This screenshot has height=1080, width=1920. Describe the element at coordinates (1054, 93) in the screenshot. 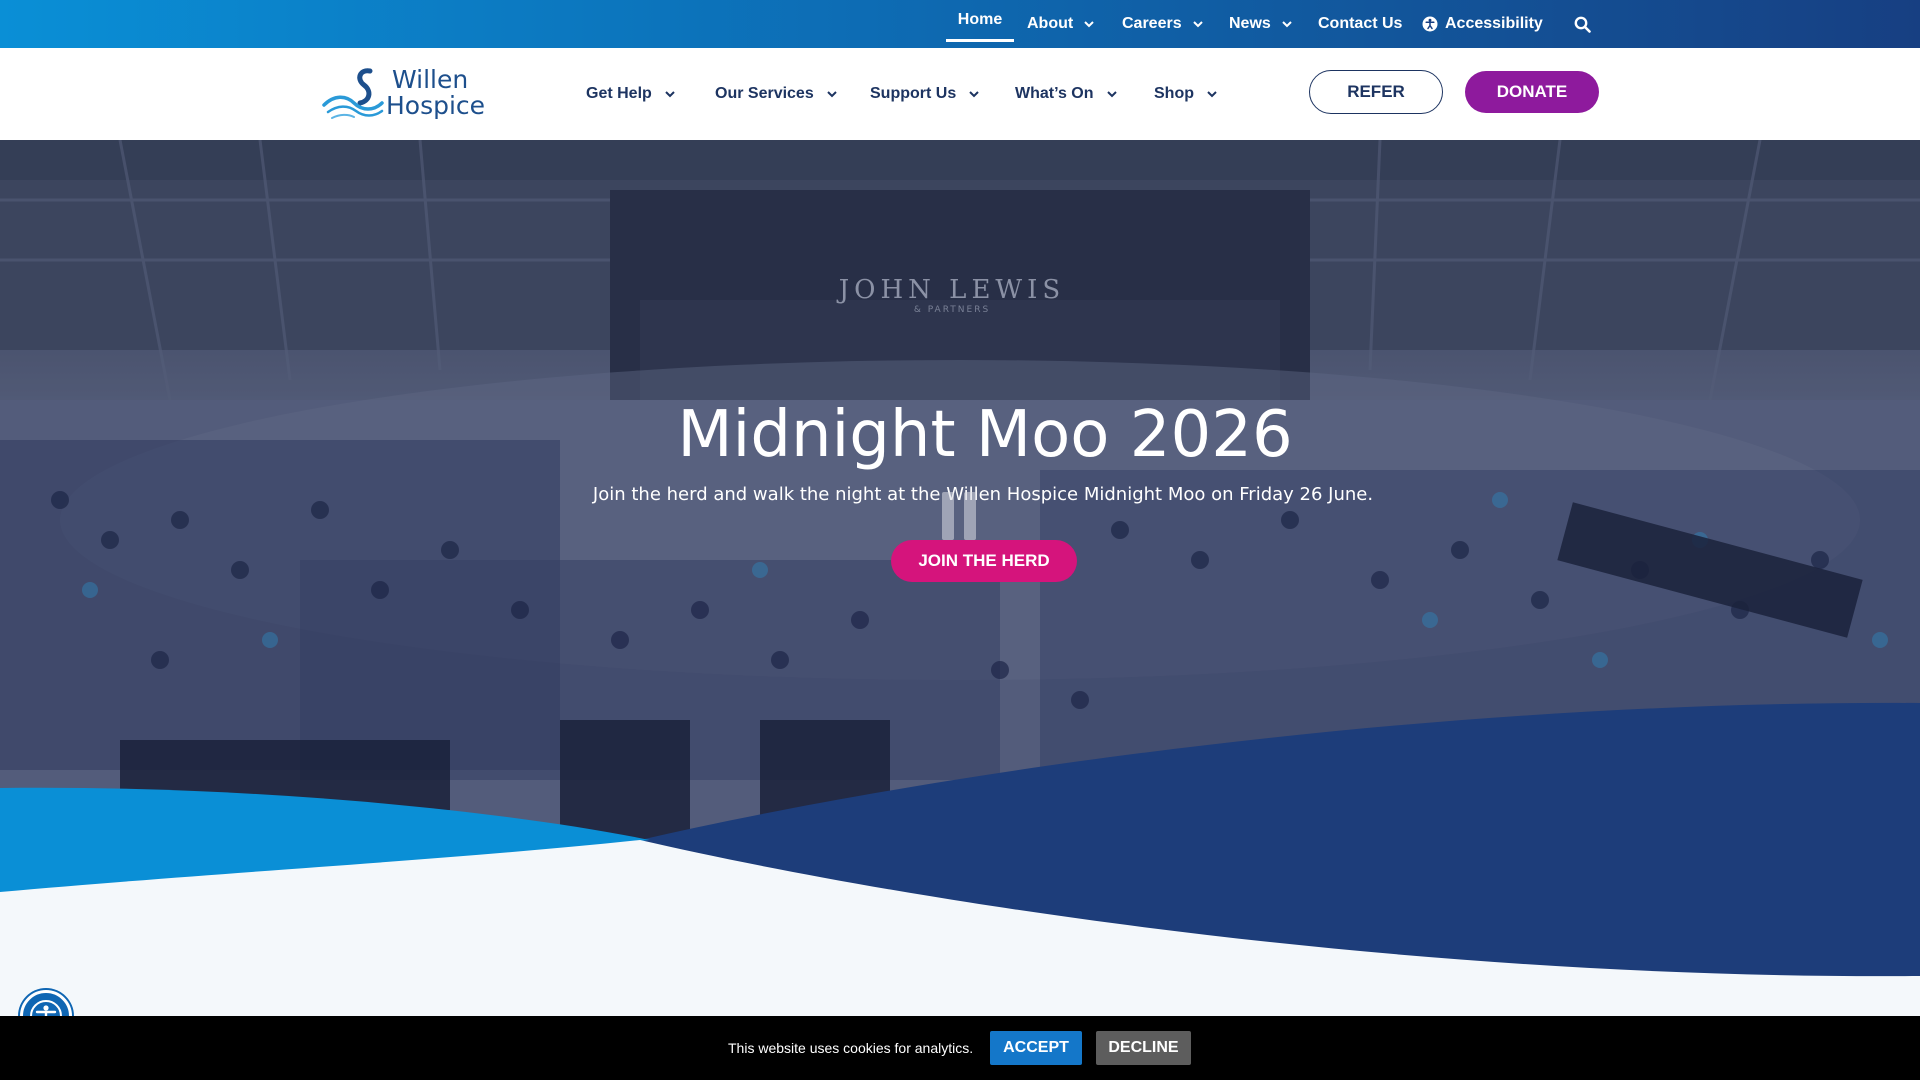

I see `nav-whats-on-label: What’s On` at that location.